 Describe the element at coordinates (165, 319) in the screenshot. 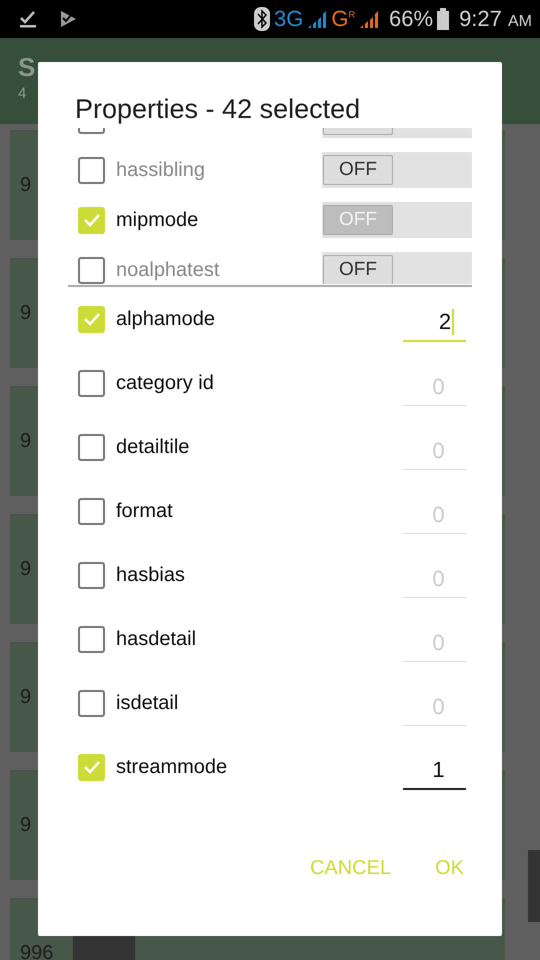

I see `property-label: alphamode` at that location.